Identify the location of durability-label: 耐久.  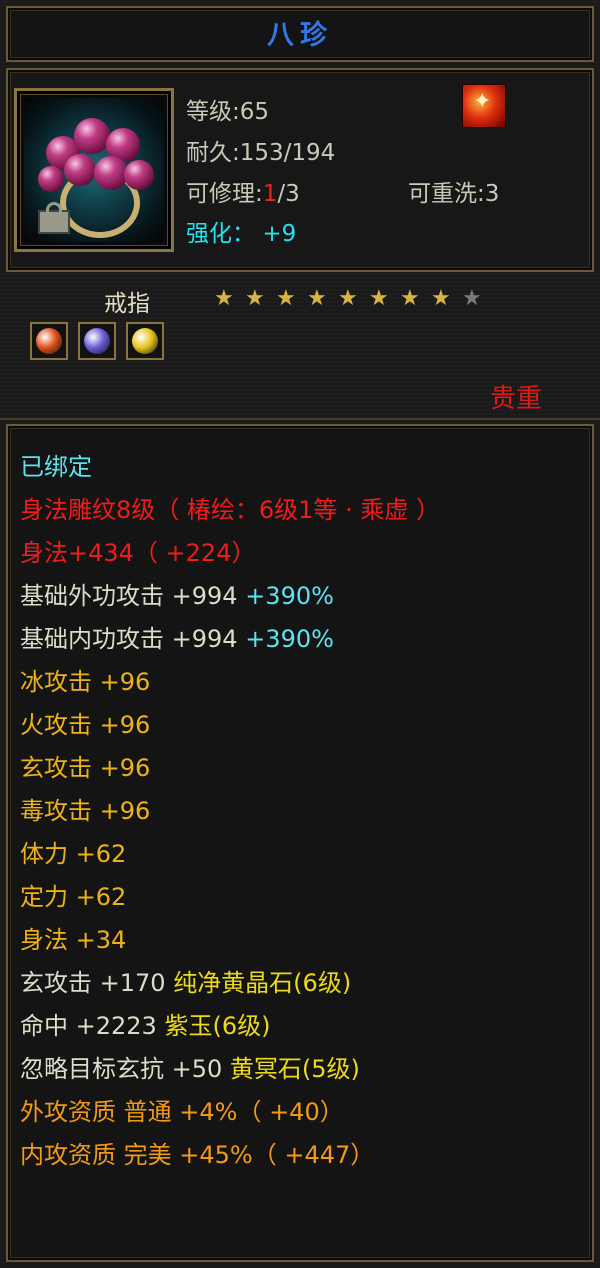
(209, 153).